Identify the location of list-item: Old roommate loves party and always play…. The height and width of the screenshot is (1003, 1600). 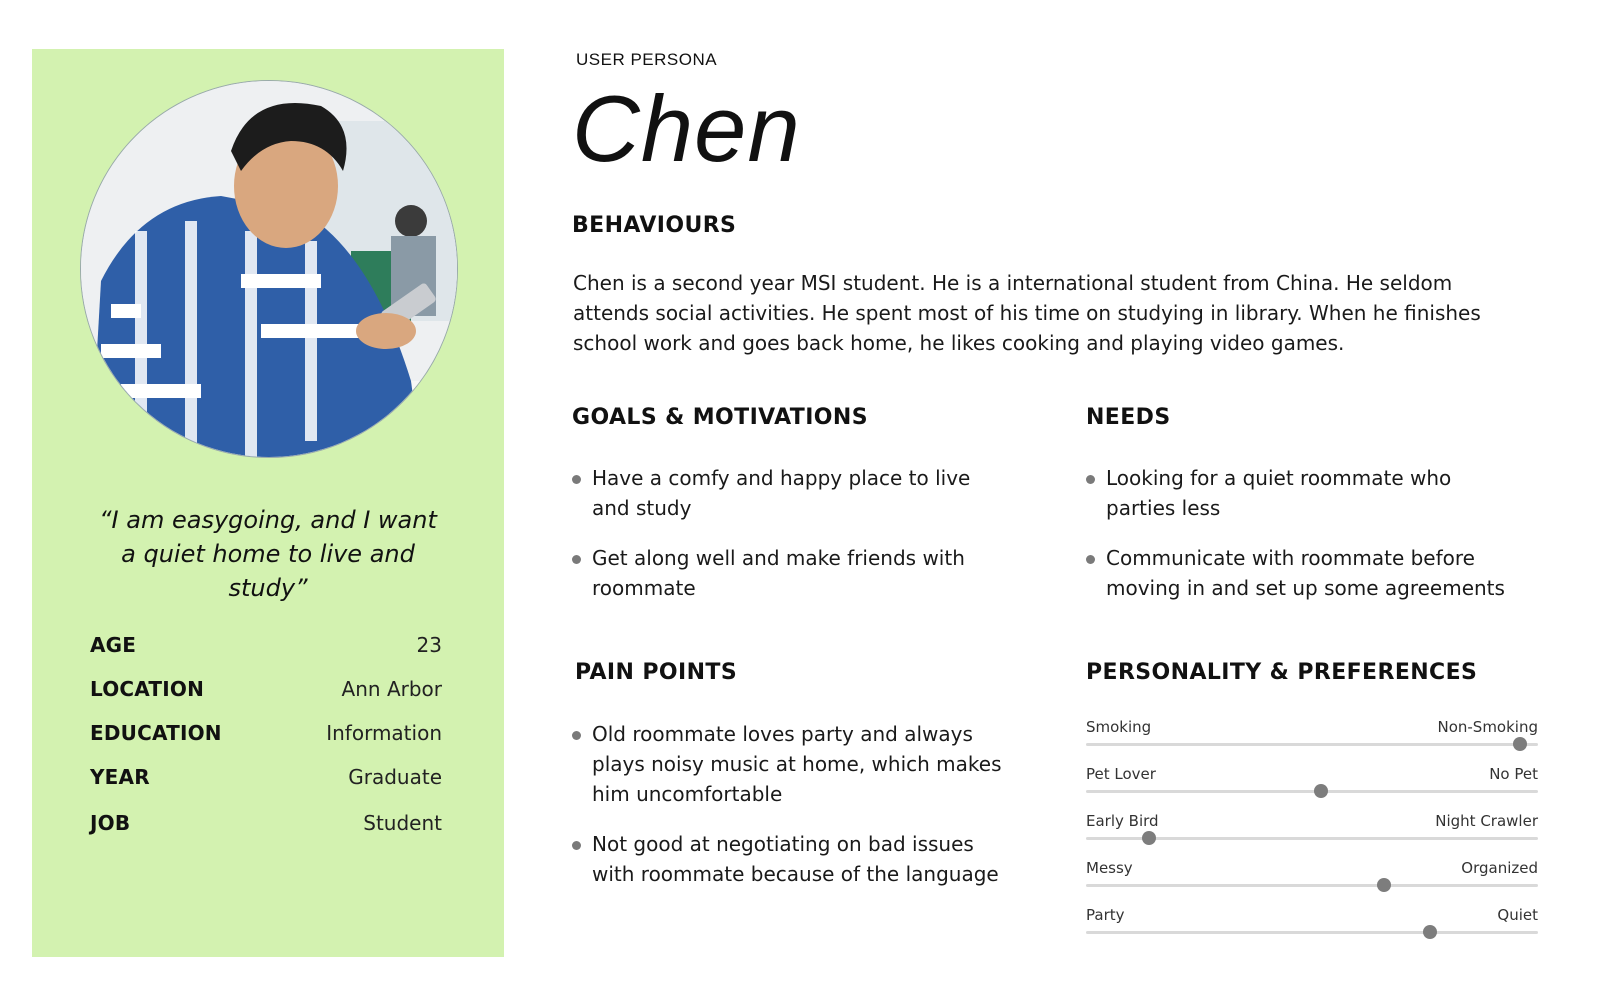
(787, 764).